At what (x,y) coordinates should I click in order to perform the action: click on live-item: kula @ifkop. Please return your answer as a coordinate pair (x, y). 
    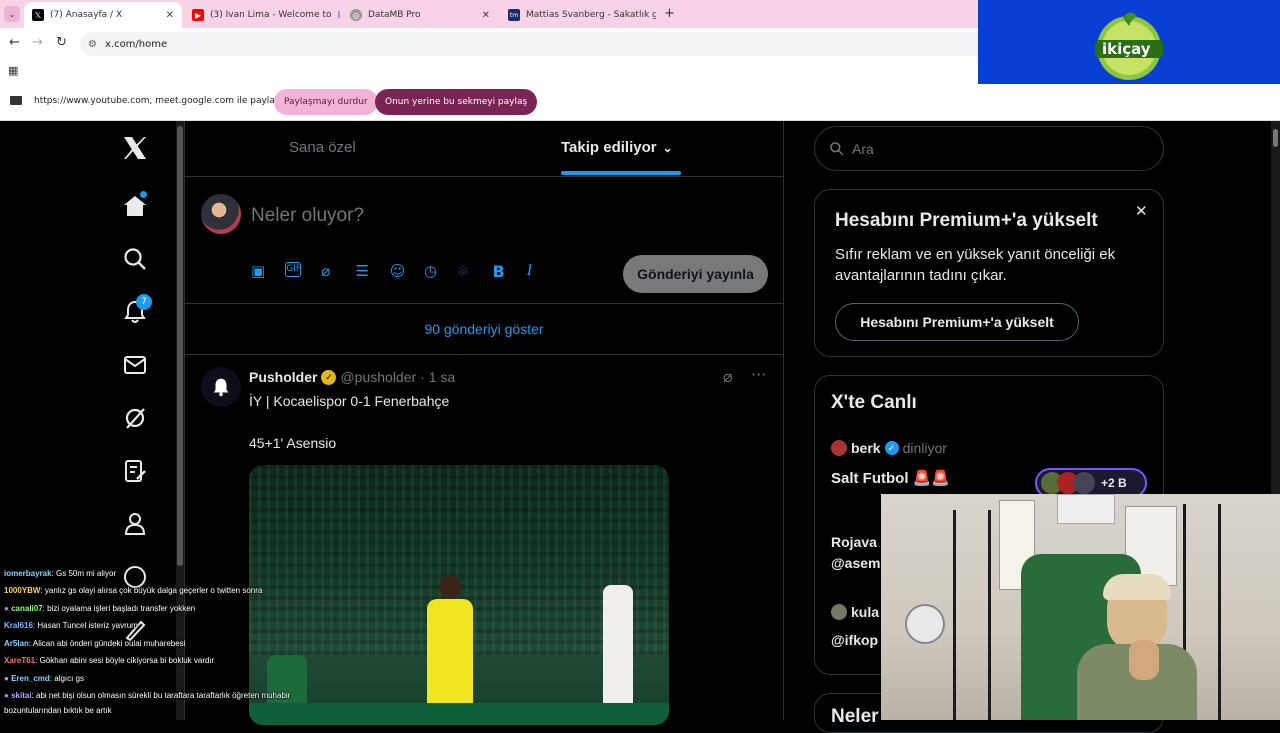
    Looking at the image, I should click on (855, 626).